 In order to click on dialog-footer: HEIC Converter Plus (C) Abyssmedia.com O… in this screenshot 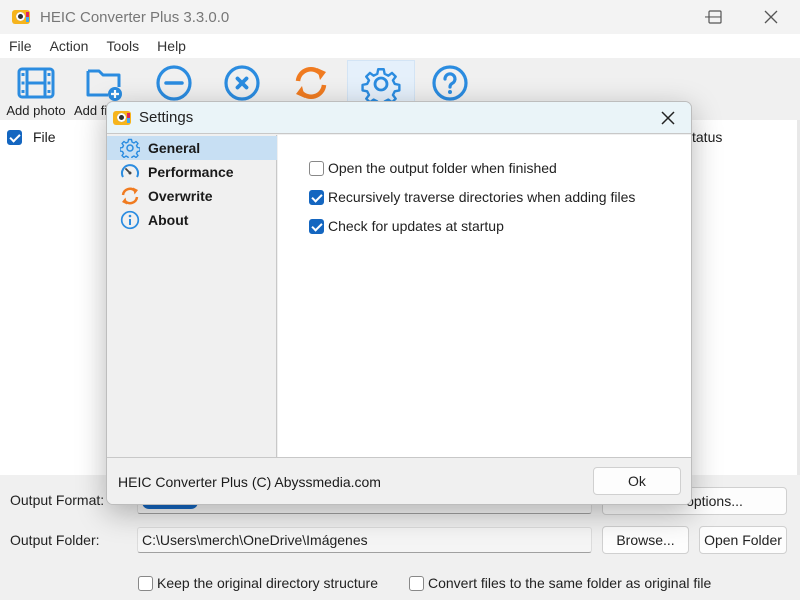, I will do `click(399, 480)`.